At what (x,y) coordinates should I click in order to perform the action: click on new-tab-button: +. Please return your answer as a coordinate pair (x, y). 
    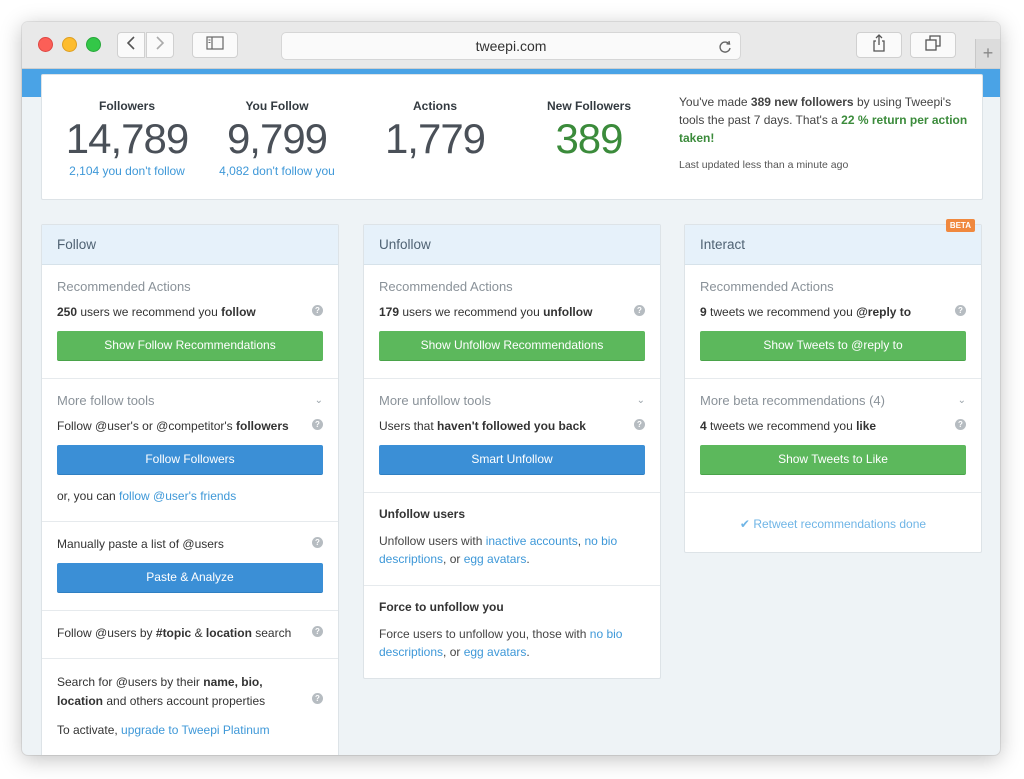
    Looking at the image, I should click on (987, 53).